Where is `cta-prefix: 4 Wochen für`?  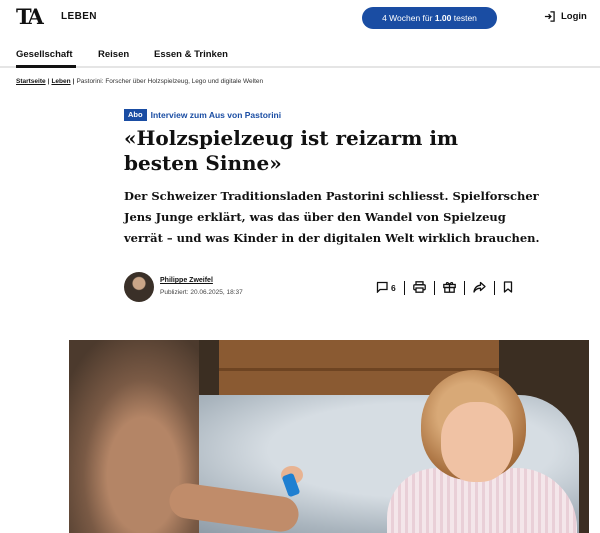 cta-prefix: 4 Wochen für is located at coordinates (408, 18).